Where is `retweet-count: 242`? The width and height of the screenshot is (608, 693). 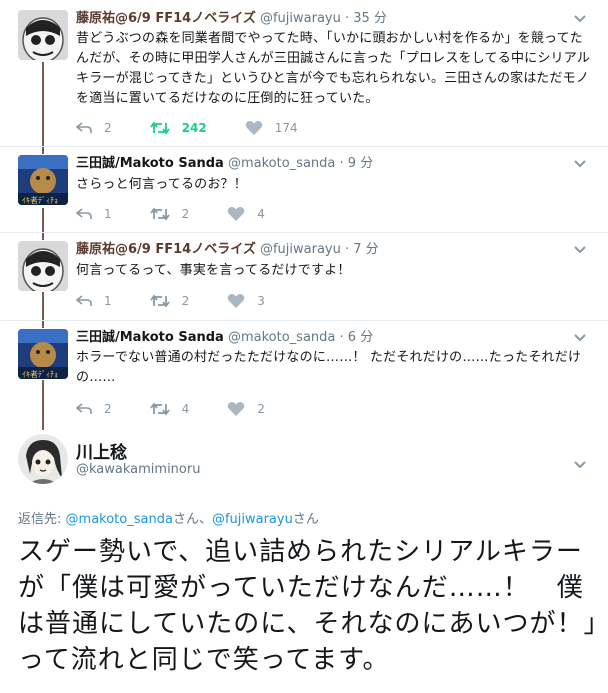
retweet-count: 242 is located at coordinates (194, 128).